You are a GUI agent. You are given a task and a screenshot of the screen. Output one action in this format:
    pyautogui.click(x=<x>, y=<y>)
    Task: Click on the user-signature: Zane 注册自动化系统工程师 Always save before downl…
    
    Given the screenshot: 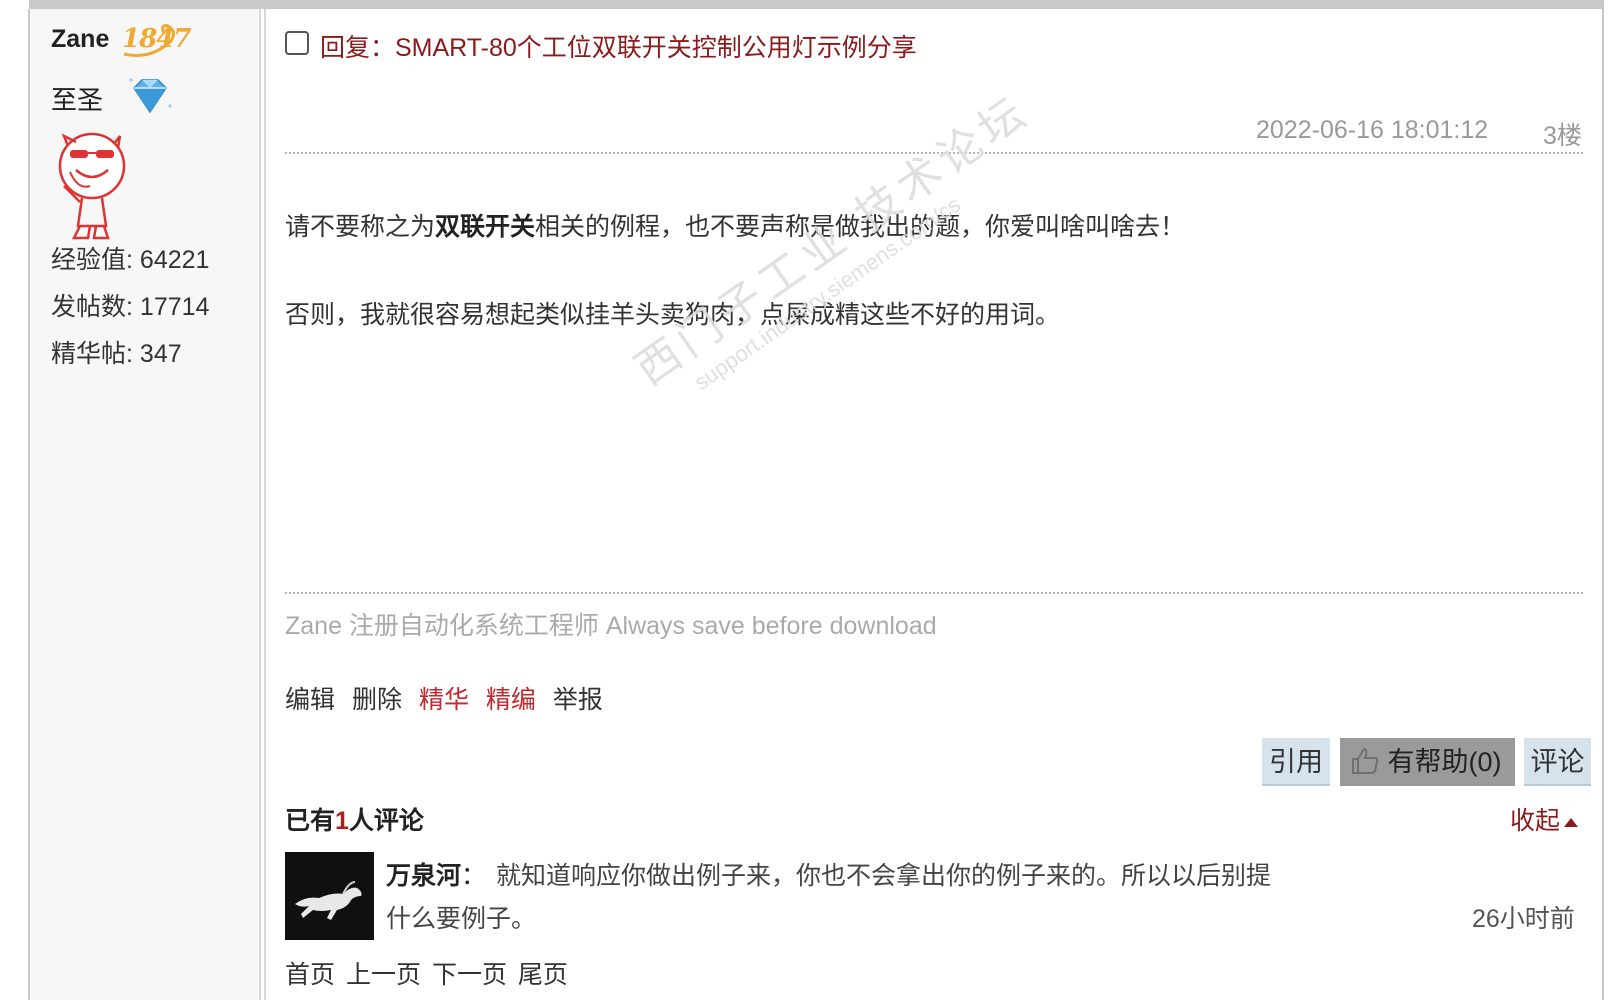 What is the action you would take?
    pyautogui.click(x=611, y=626)
    